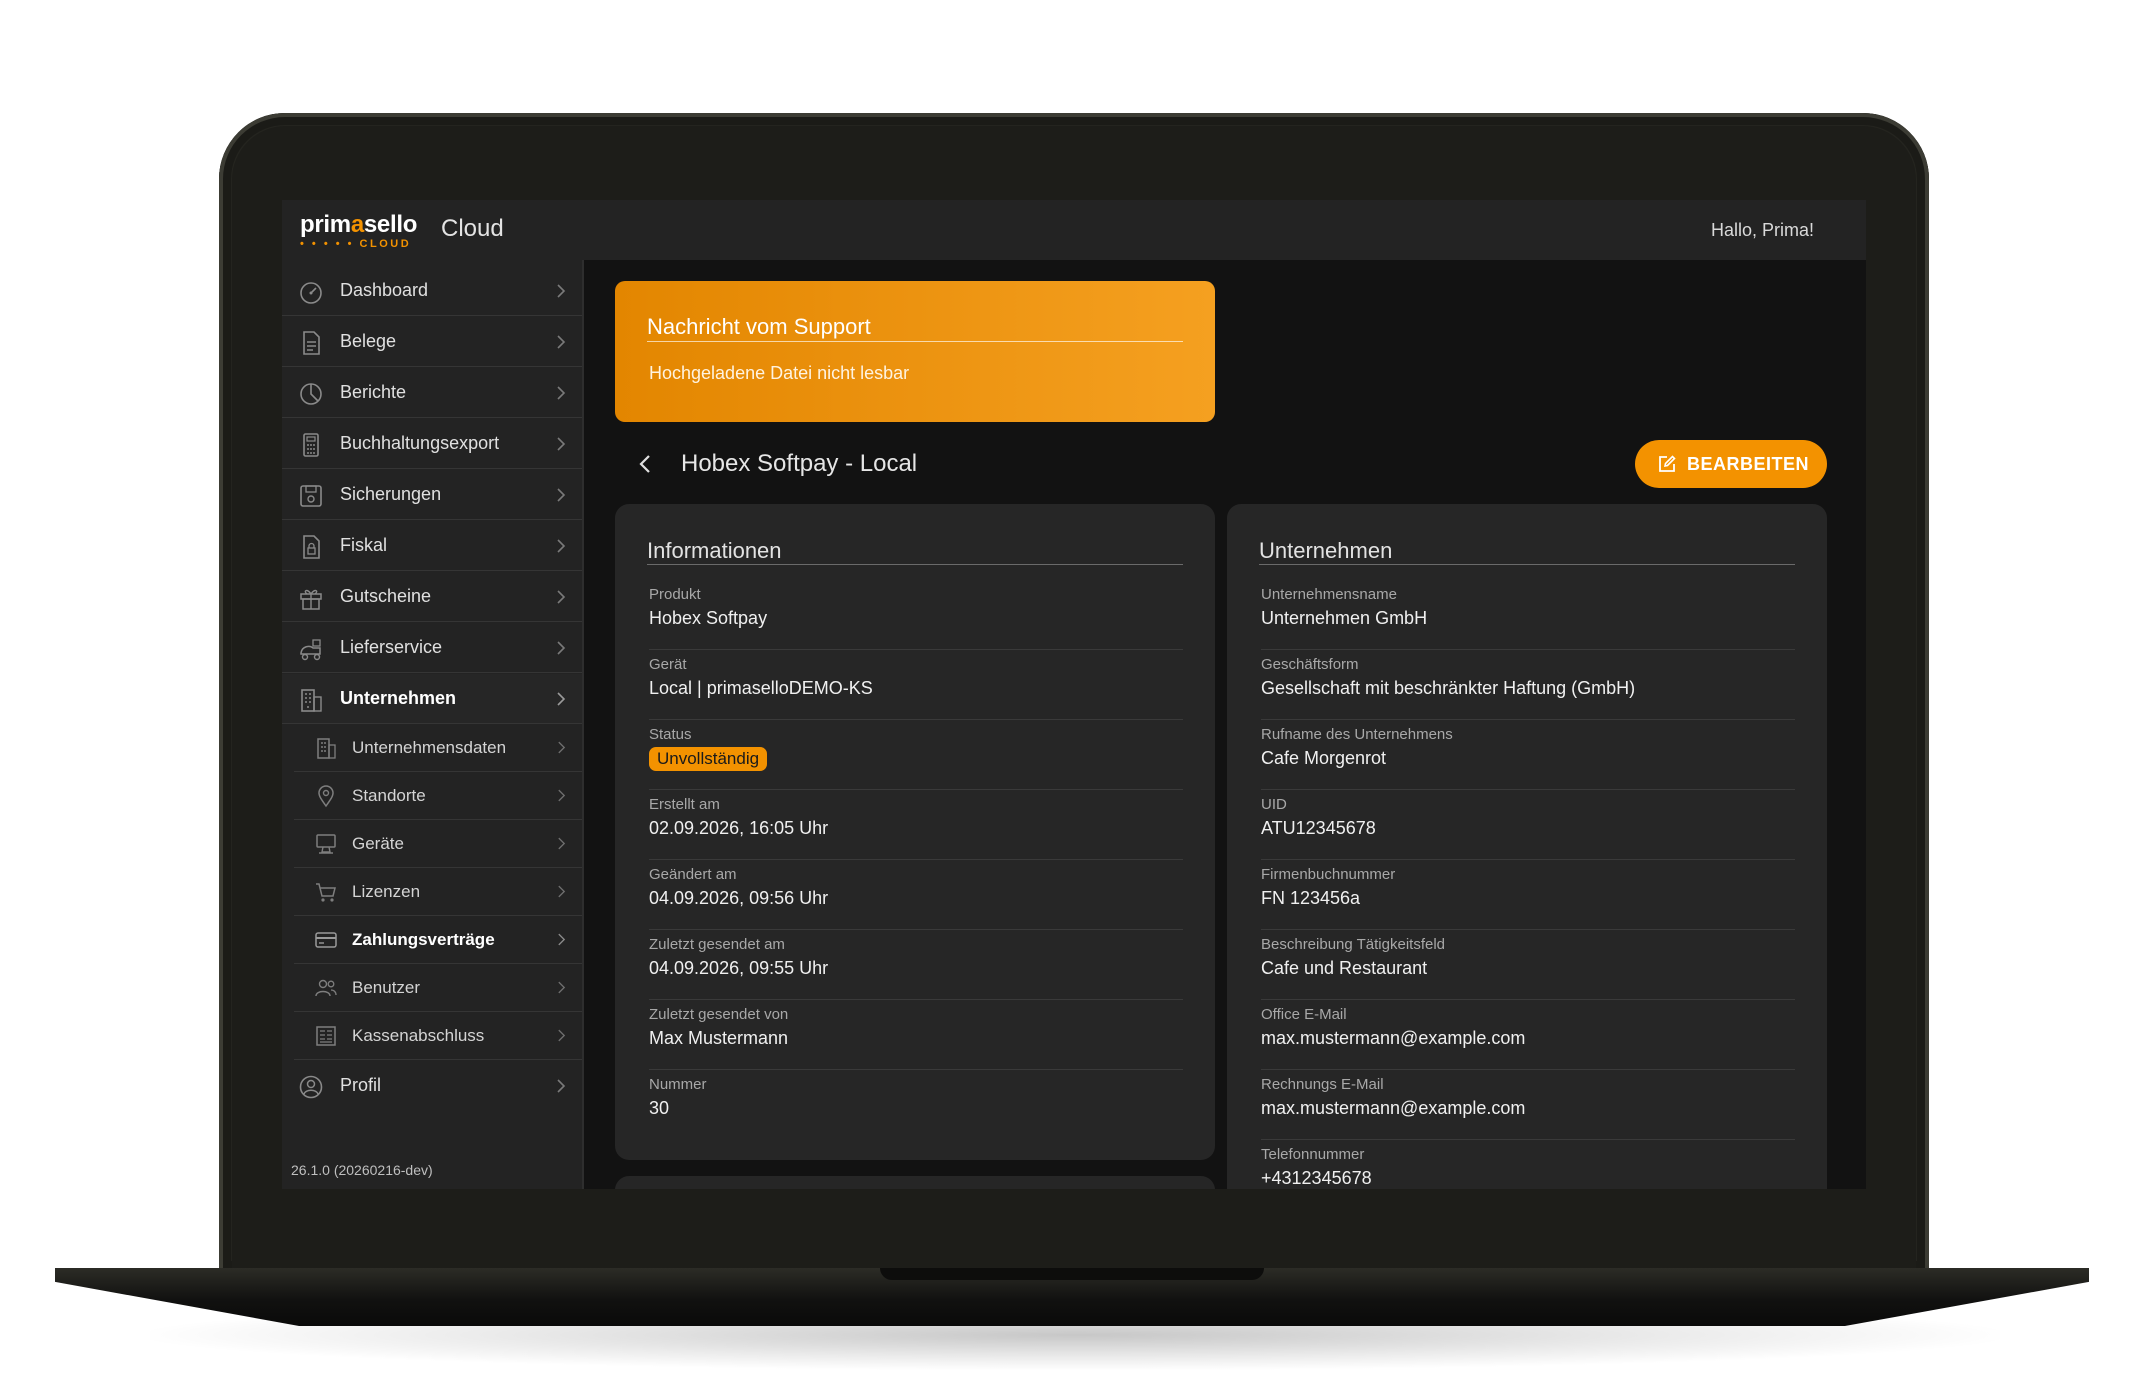  What do you see at coordinates (1329, 594) in the screenshot?
I see `field-label: Unternehmensname` at bounding box center [1329, 594].